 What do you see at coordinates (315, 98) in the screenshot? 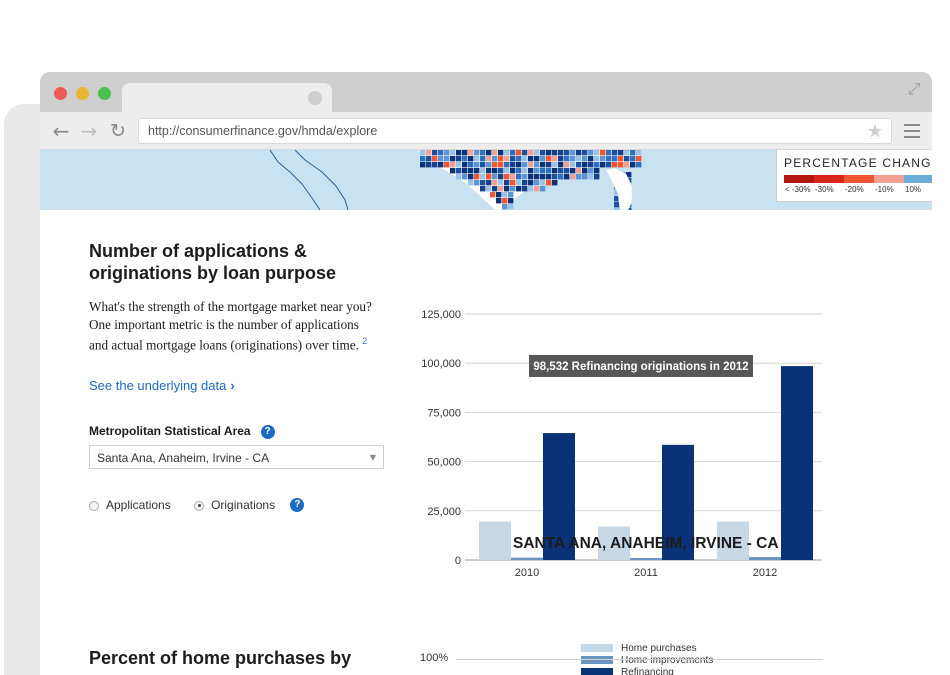
I see `tab-close-icon` at bounding box center [315, 98].